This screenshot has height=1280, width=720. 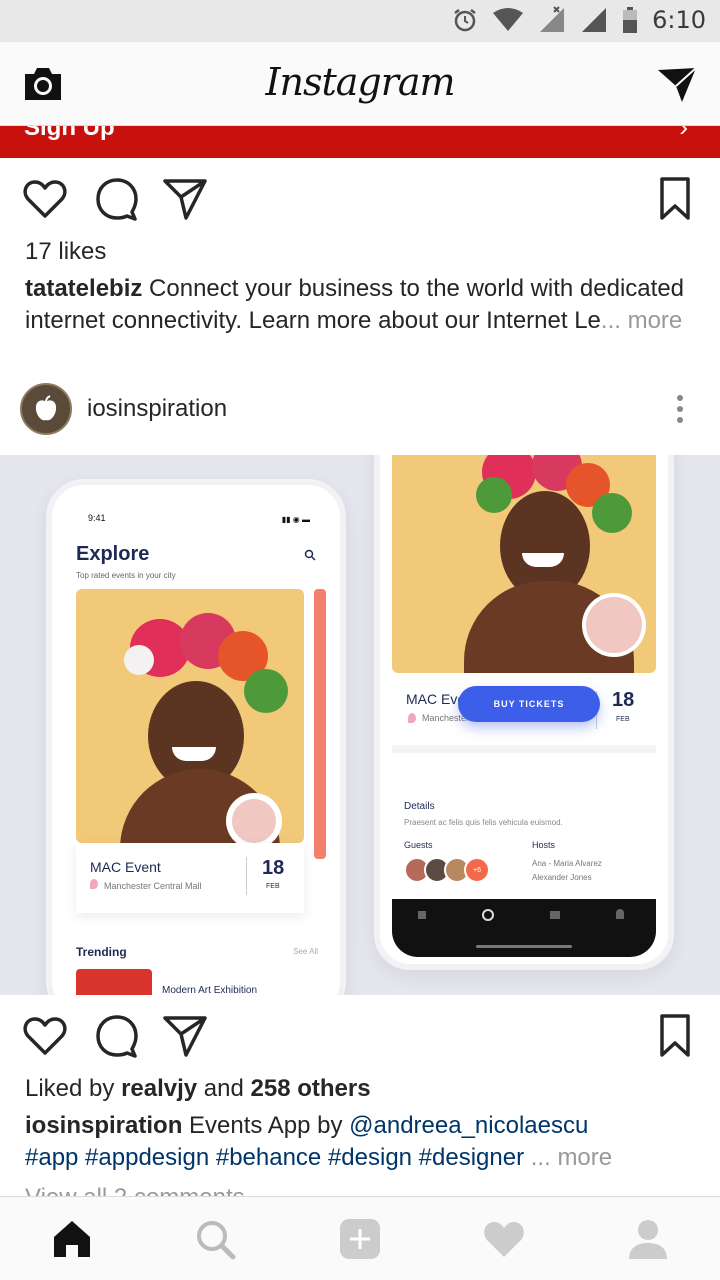 I want to click on caption-username: tatatelebiz, so click(x=83, y=288).